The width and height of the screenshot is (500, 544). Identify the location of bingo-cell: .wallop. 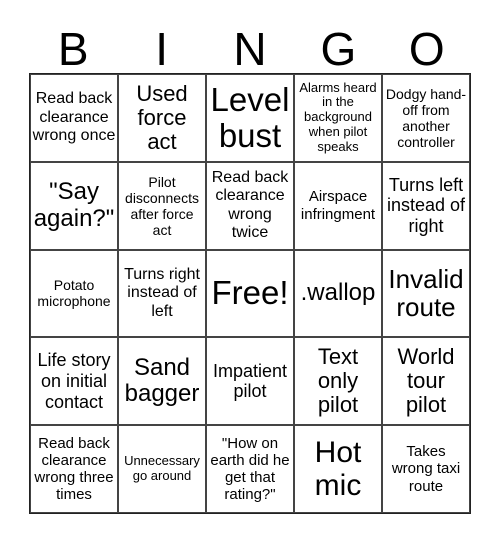
(338, 293).